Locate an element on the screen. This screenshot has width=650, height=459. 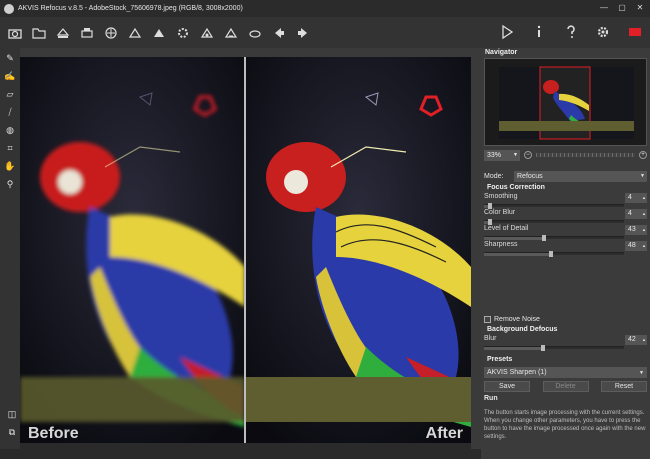
param-value: 48 is located at coordinates (636, 246).